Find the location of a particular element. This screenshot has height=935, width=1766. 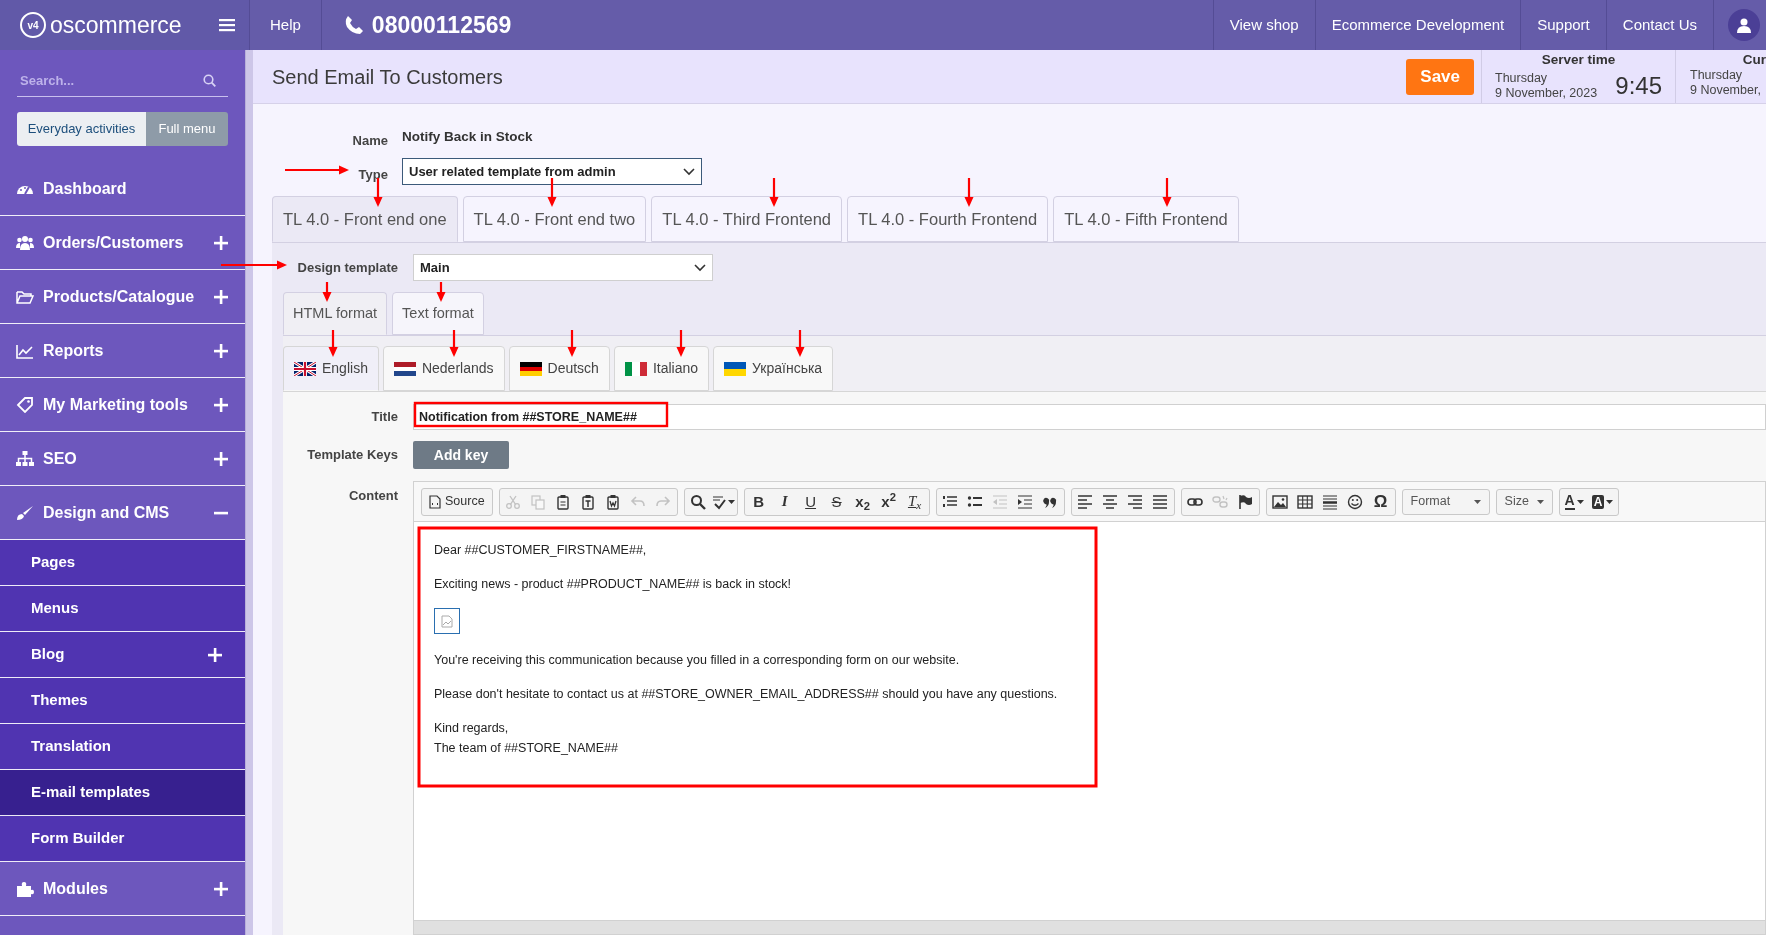

size-dropdown: Size is located at coordinates (1524, 501).